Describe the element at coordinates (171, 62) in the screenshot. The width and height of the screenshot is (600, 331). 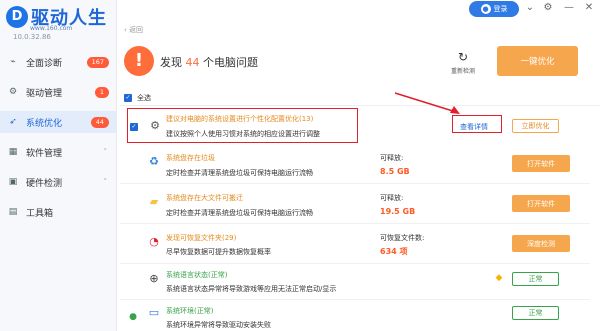
I see `found-prefix: 发现` at that location.